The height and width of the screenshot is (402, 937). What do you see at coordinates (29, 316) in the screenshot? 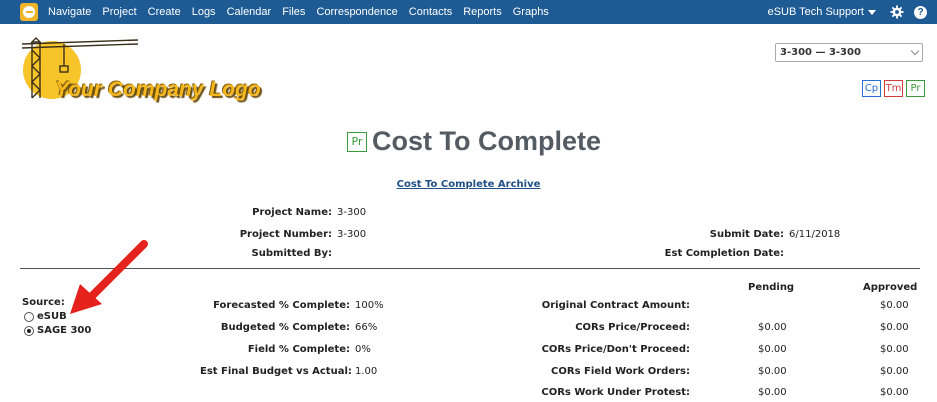
I see `radio-esub` at bounding box center [29, 316].